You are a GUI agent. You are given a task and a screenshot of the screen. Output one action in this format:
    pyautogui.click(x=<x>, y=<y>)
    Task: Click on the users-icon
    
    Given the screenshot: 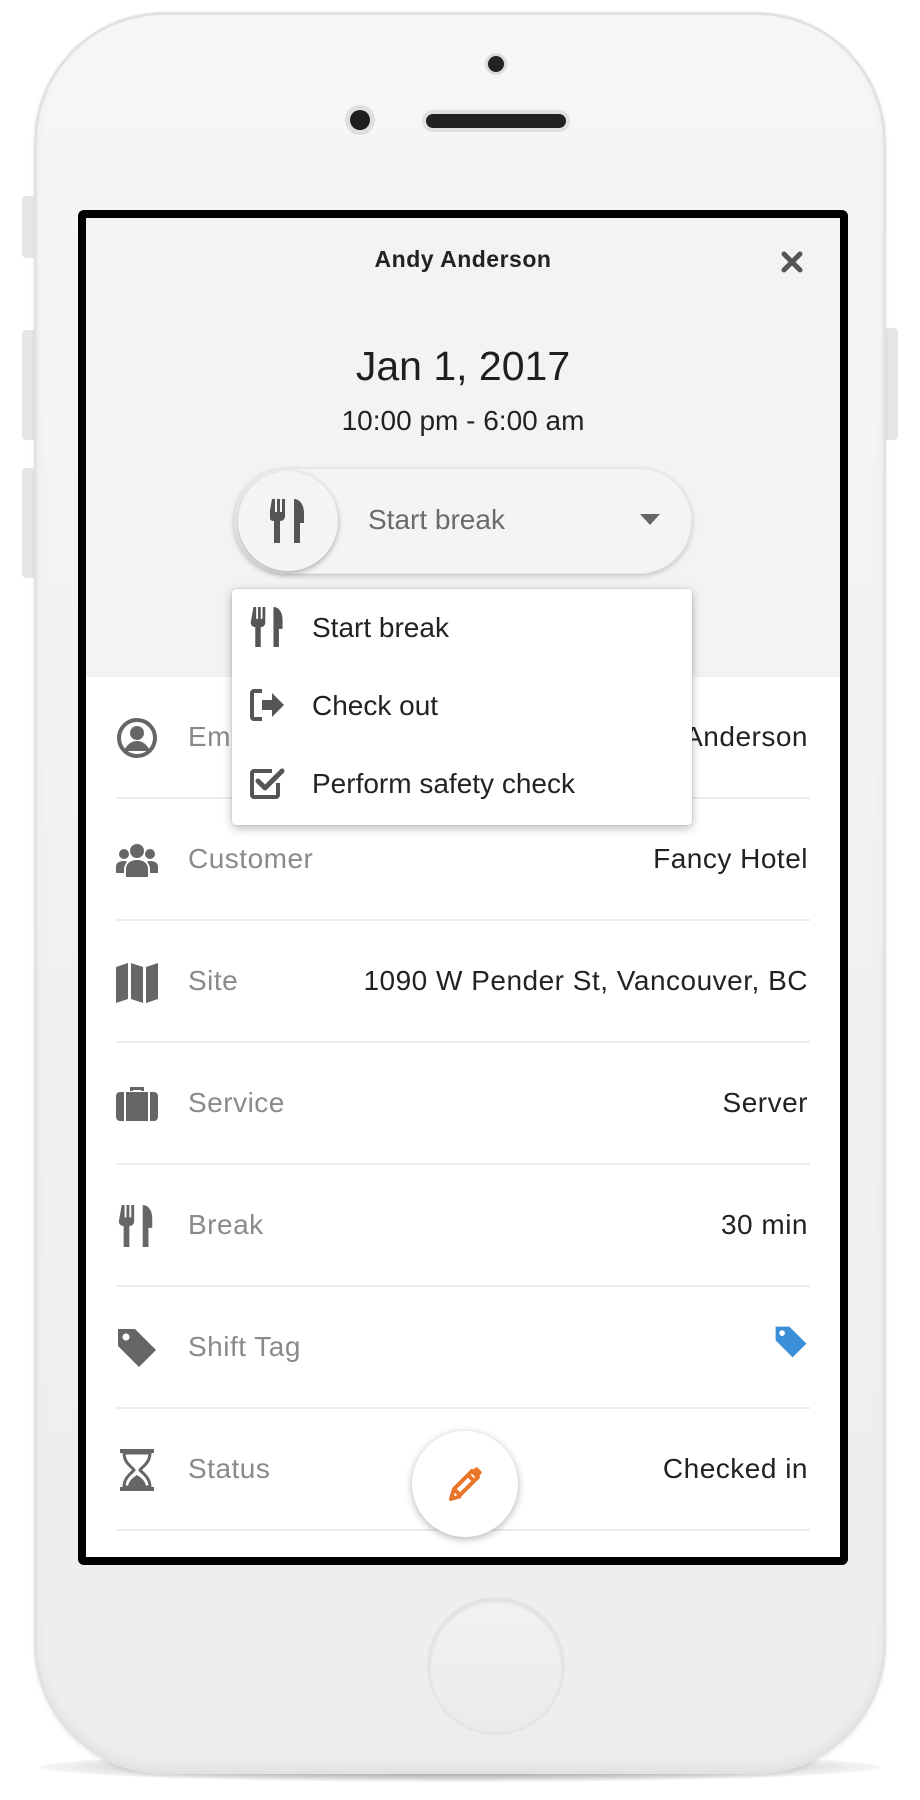 What is the action you would take?
    pyautogui.click(x=137, y=860)
    